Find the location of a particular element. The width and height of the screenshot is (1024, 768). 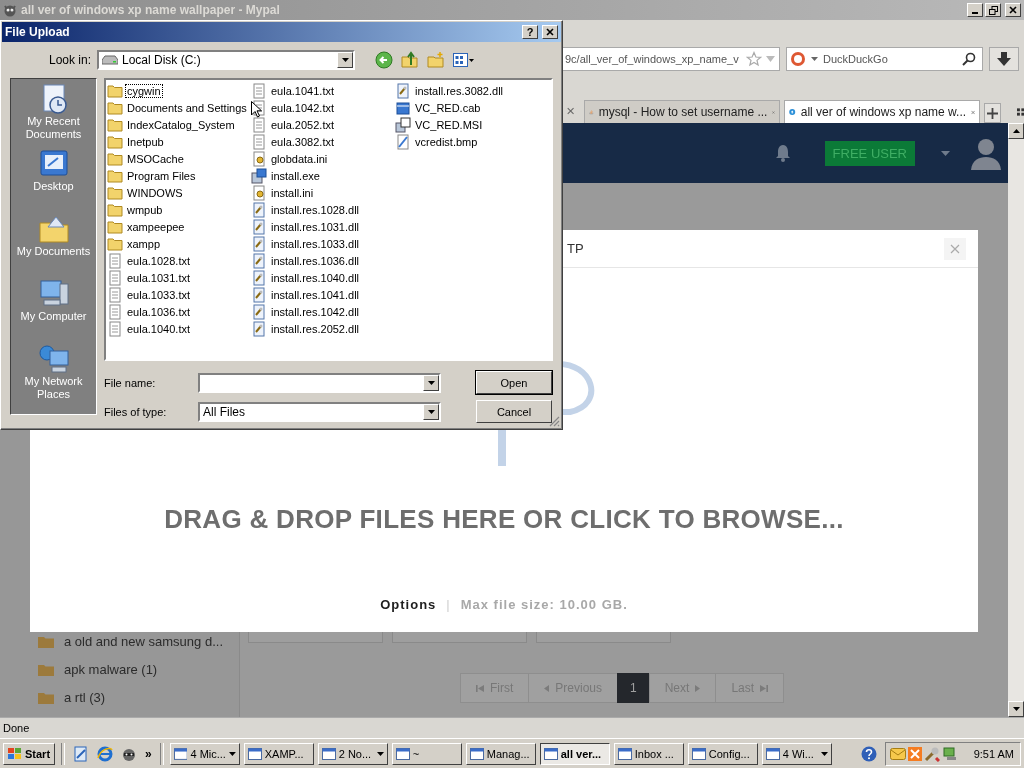

file-item: xampeepee is located at coordinates (156, 226).